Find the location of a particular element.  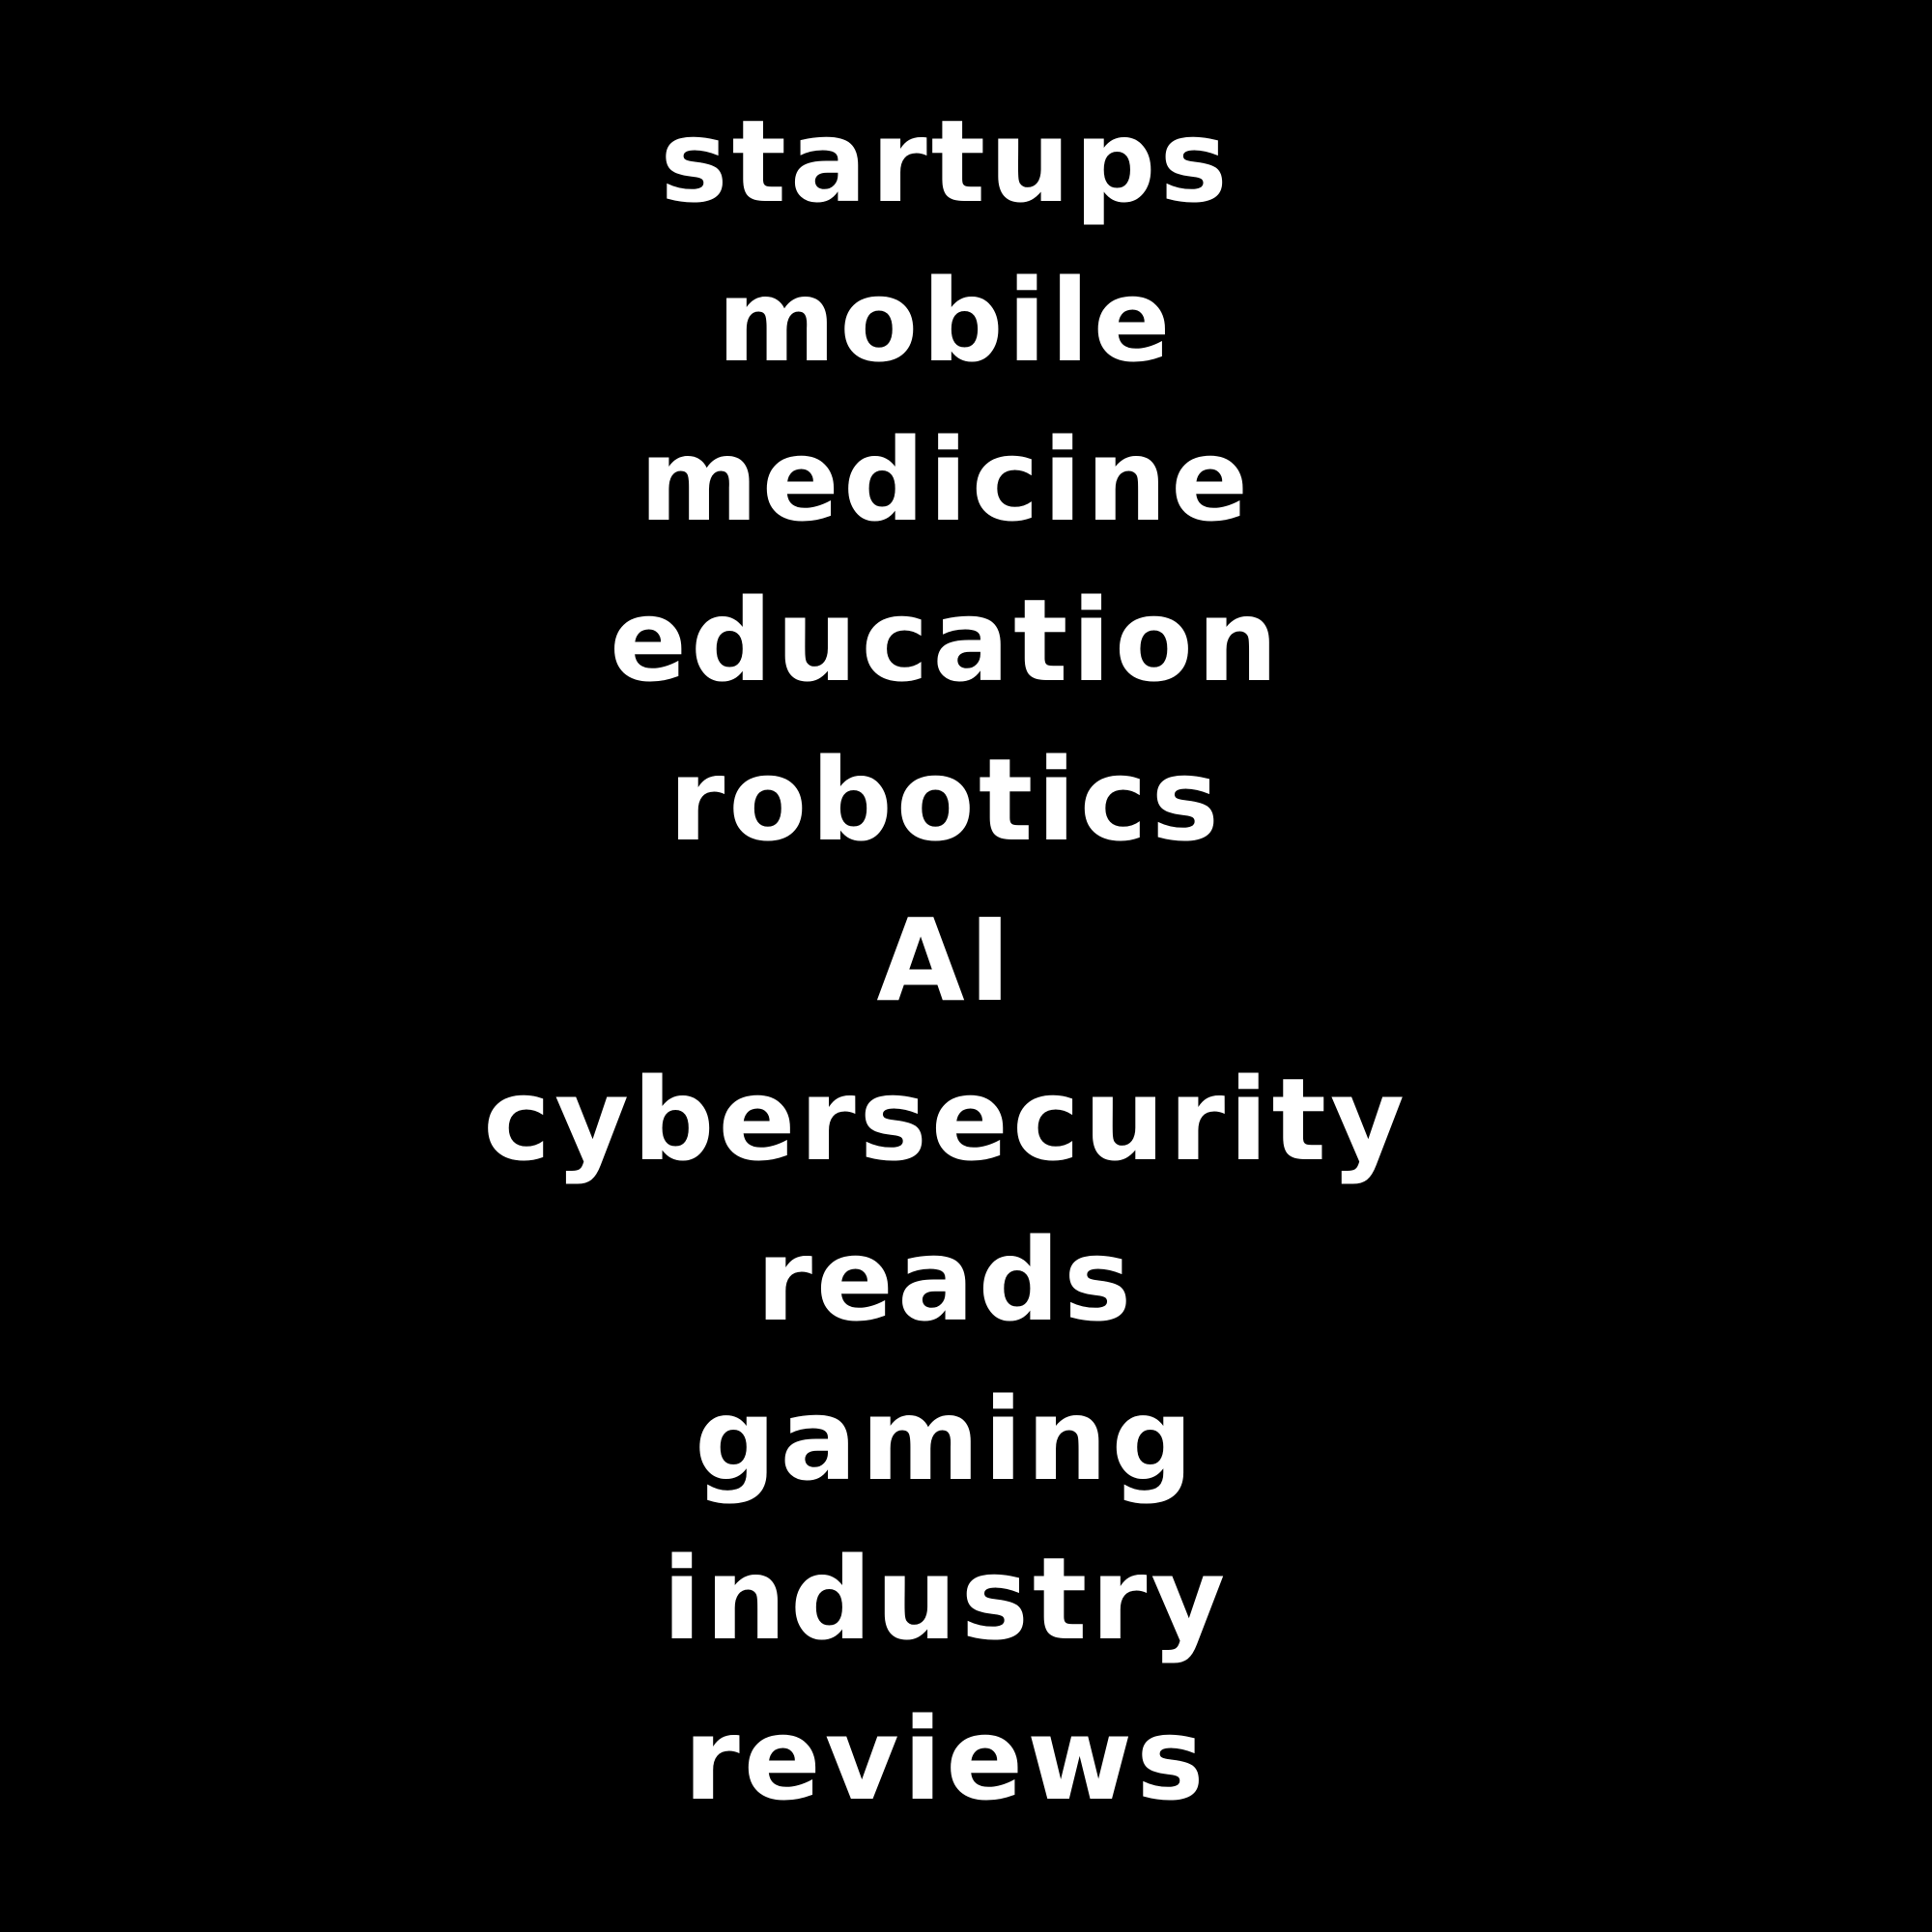

topic-word-reviews: reviews is located at coordinates (945, 1759).